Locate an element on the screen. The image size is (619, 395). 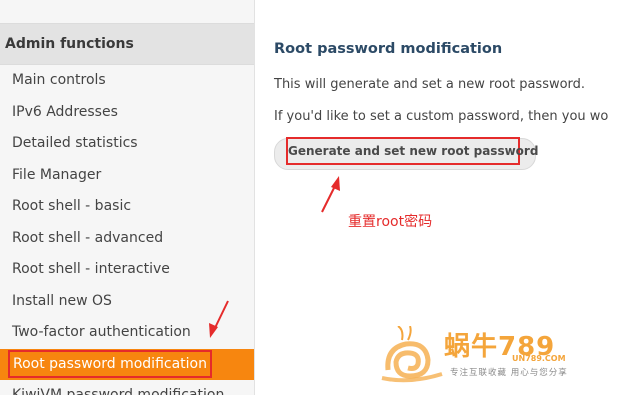
watermark-domain: UN789.COM is located at coordinates (539, 358).